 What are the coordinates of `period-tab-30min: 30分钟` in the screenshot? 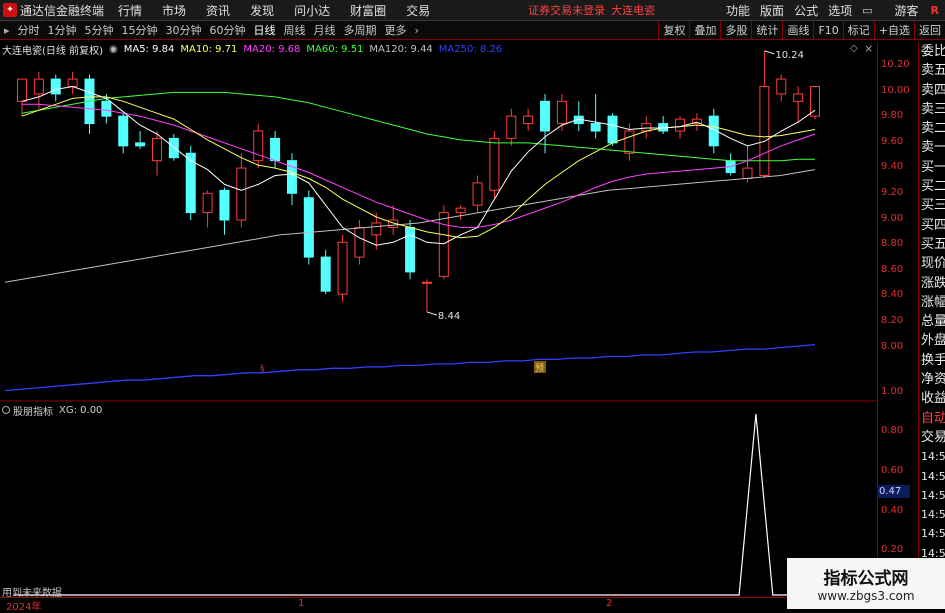 It's located at (184, 30).